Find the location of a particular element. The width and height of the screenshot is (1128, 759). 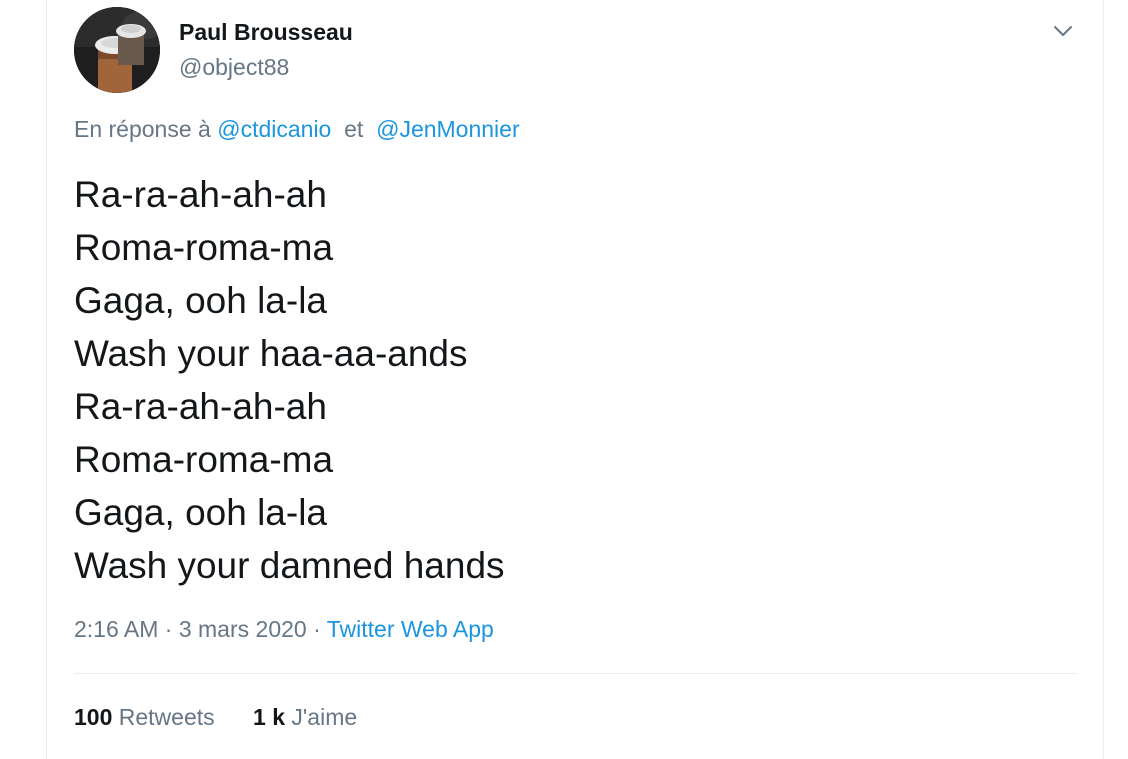

avatar-image is located at coordinates (117, 50).